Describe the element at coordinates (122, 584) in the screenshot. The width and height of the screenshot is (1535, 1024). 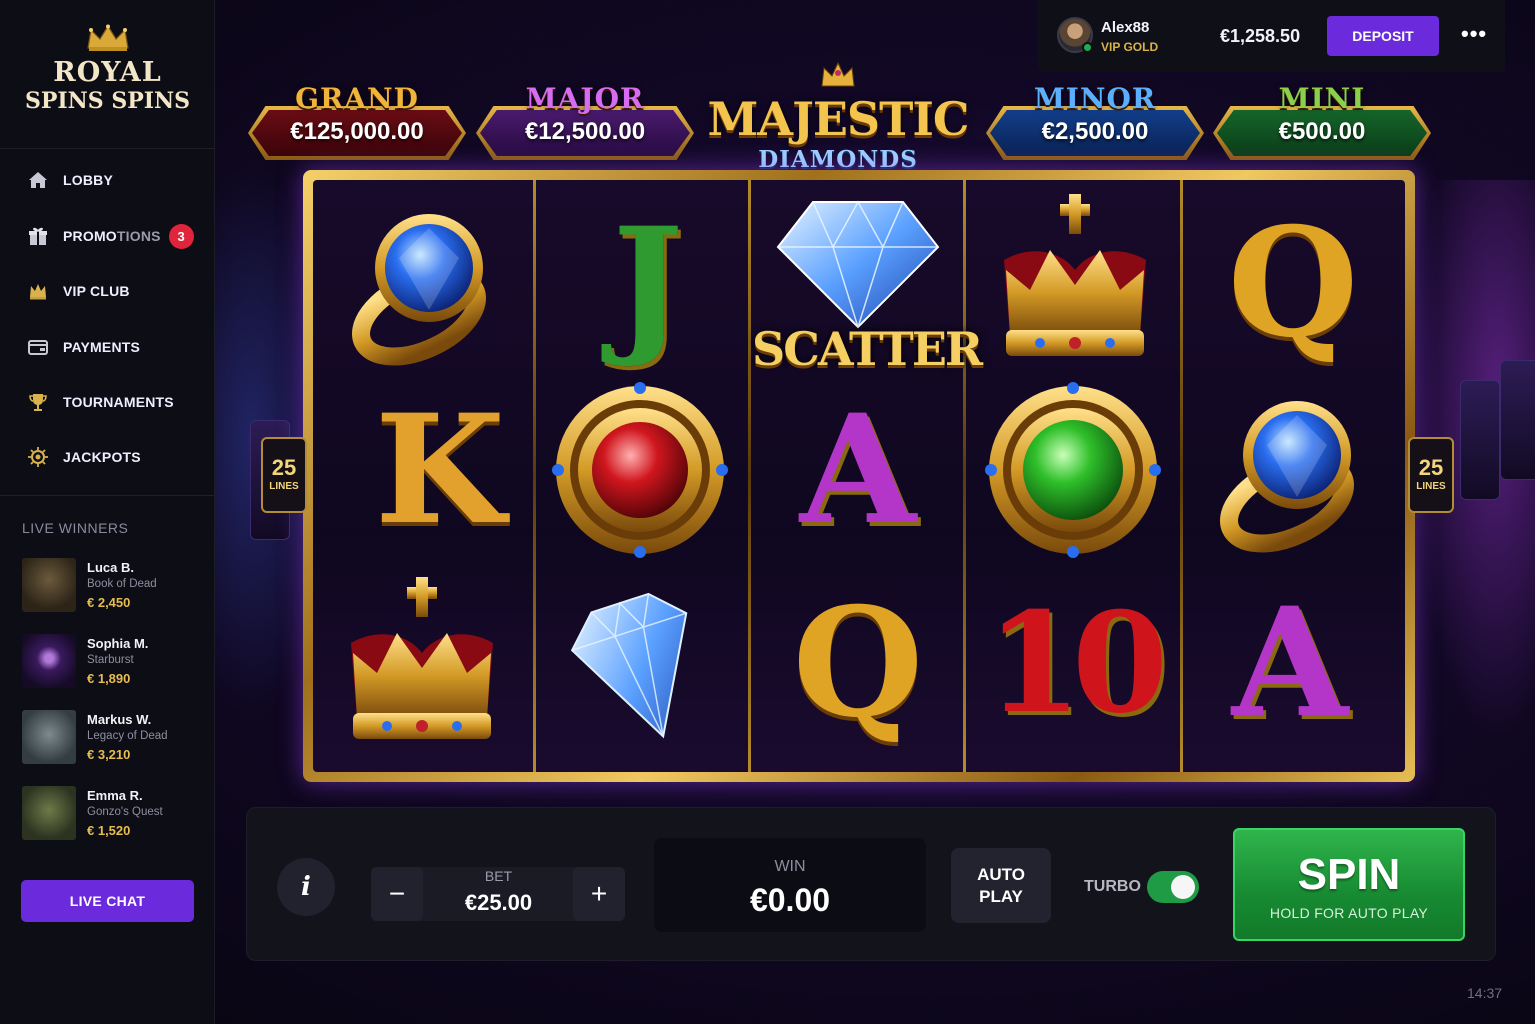
I see `winner-game: Book of Dead` at that location.